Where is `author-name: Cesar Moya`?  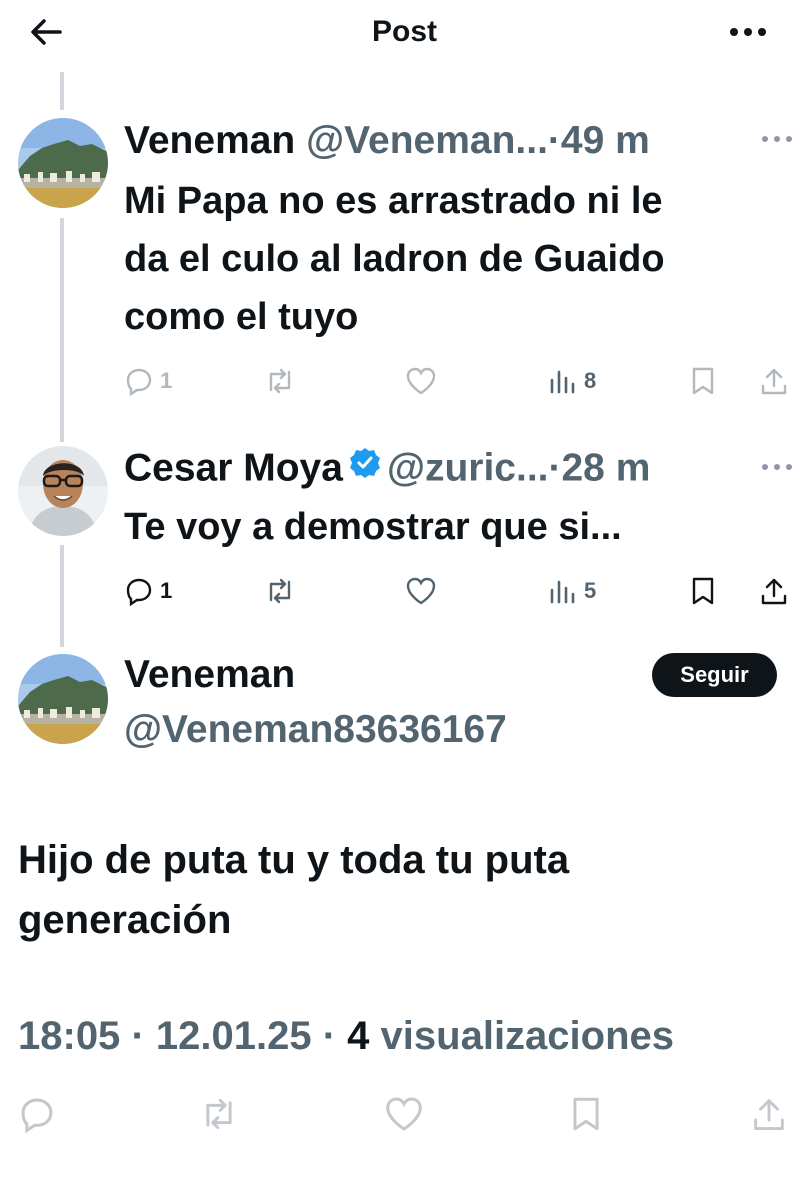
author-name: Cesar Moya is located at coordinates (233, 468).